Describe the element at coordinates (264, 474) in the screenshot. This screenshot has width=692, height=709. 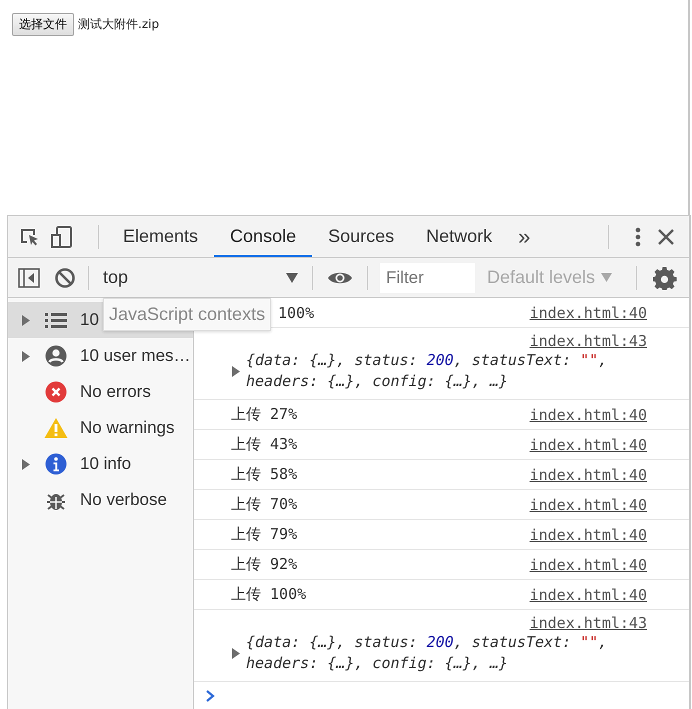
I see `log-message: 上传 58%` at that location.